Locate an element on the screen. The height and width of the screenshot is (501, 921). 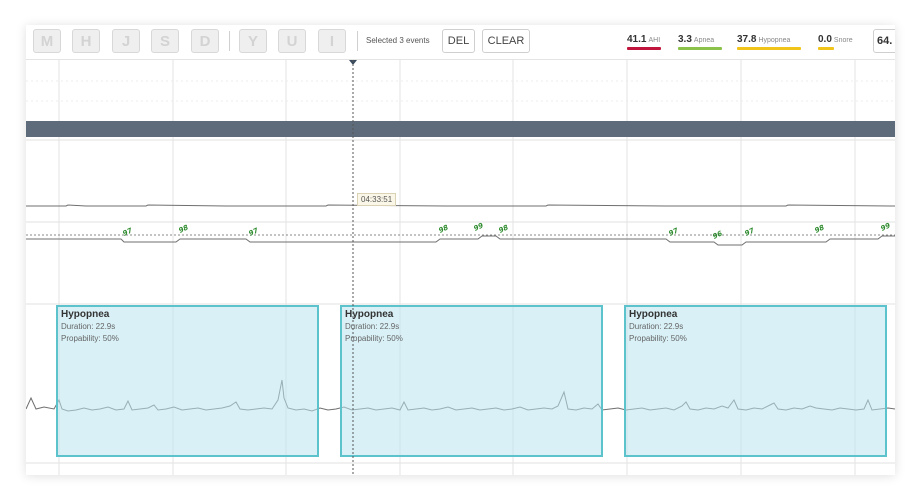
metric-hypopnea: 37.8 Hypopnea is located at coordinates (769, 42).